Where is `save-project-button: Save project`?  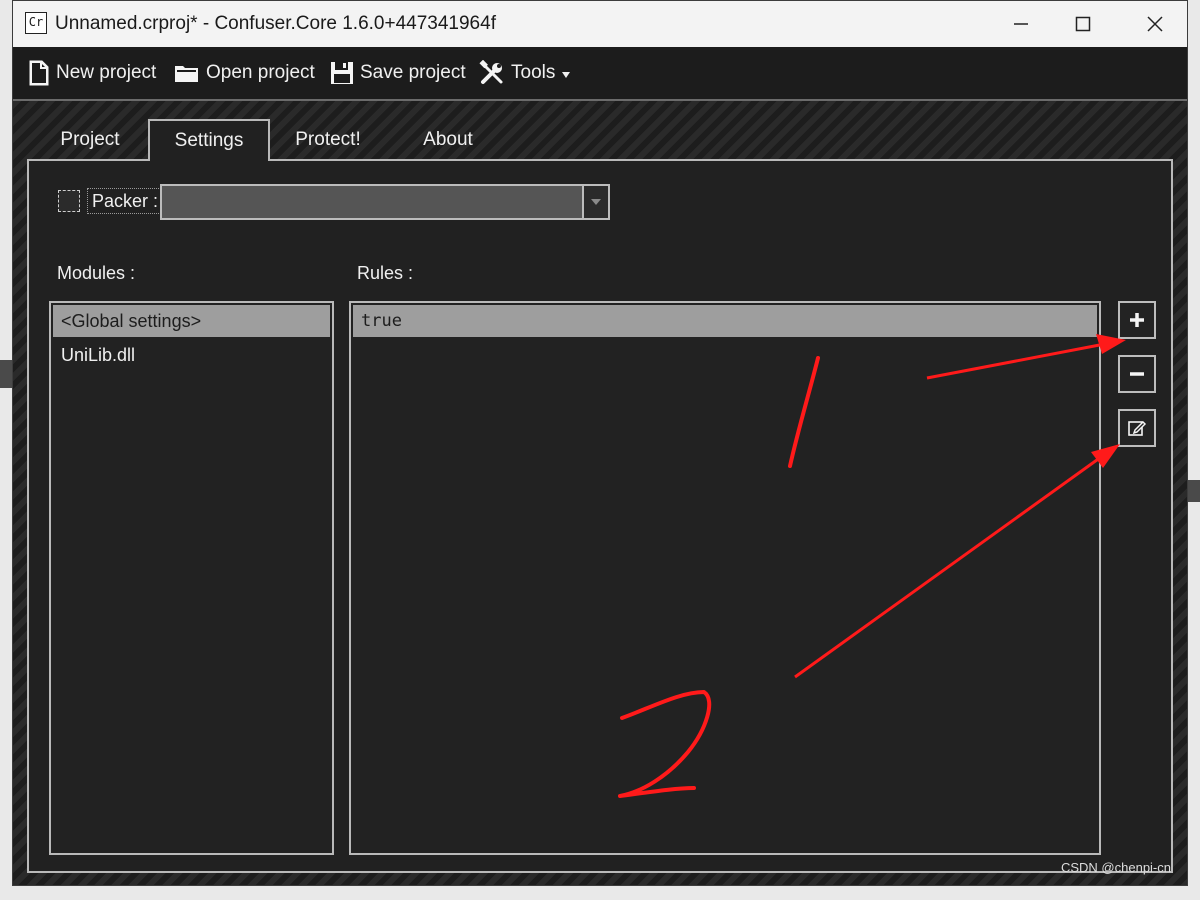
save-project-button: Save project is located at coordinates (398, 73).